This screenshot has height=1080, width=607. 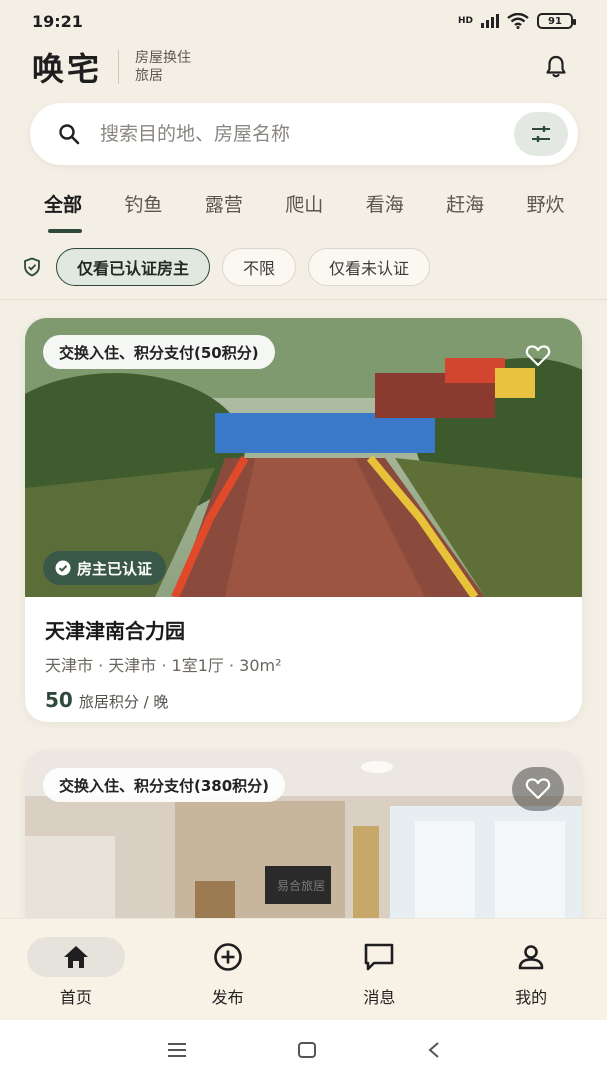 What do you see at coordinates (259, 267) in the screenshot?
I see `chip-any: 不限` at bounding box center [259, 267].